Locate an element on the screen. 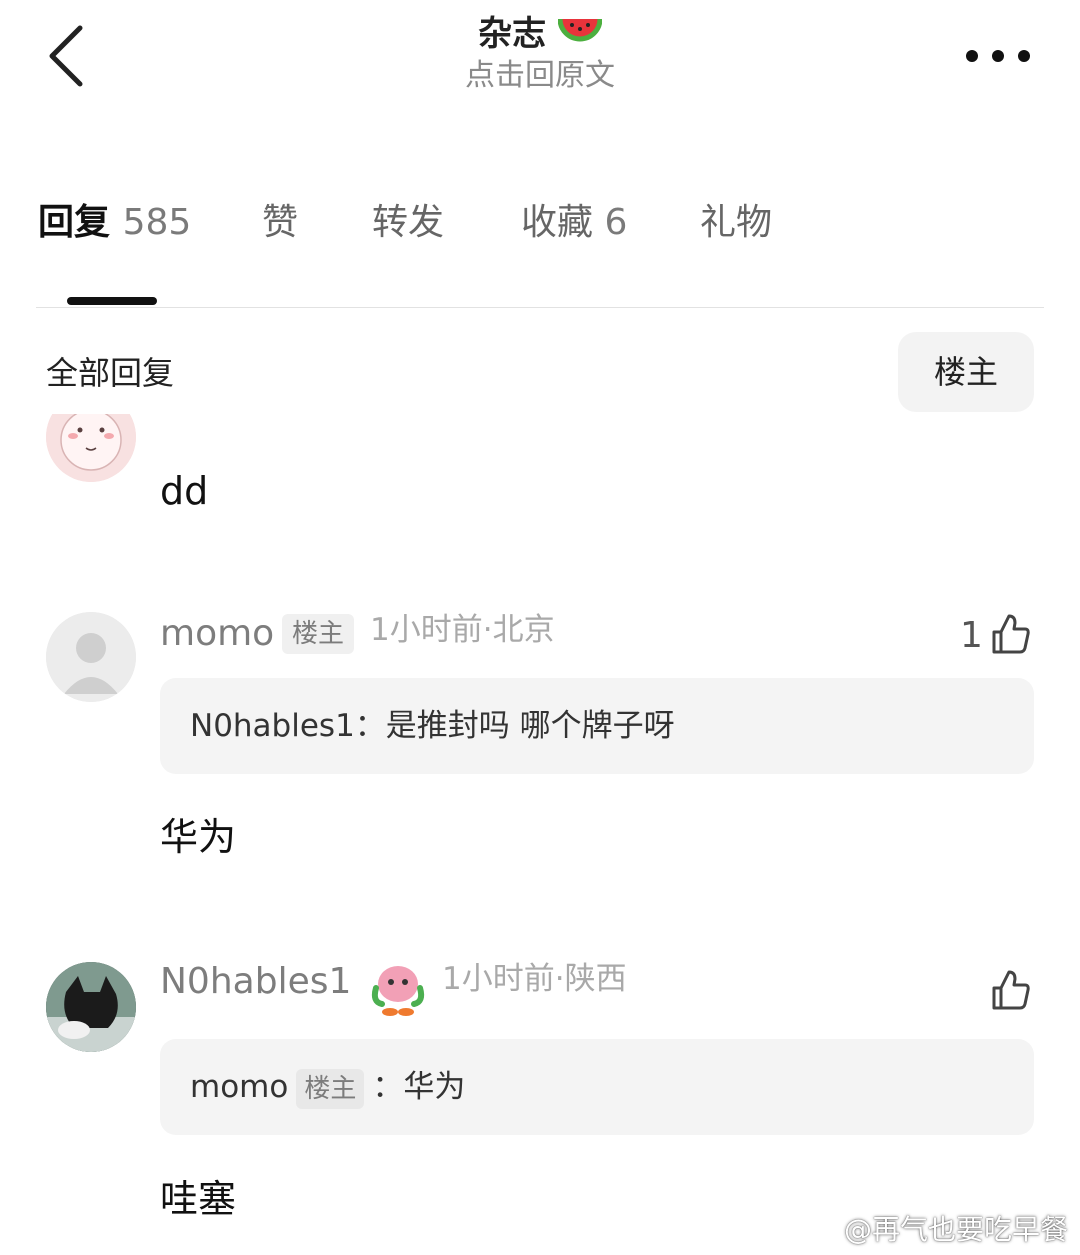  tabs-divider is located at coordinates (540, 307).